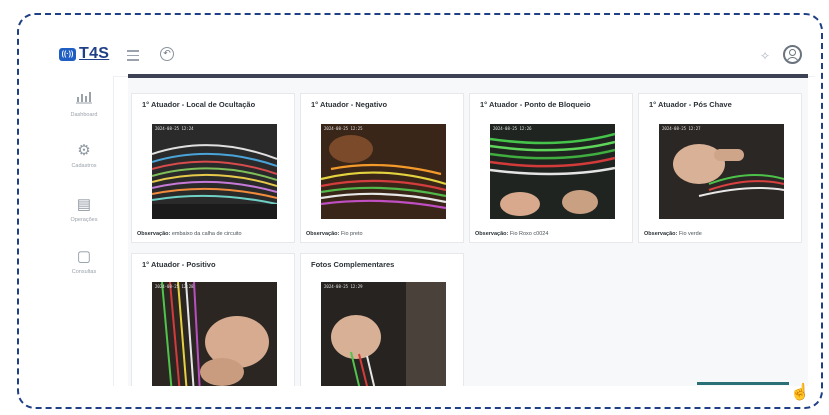 The width and height of the screenshot is (829, 415). Describe the element at coordinates (792, 54) in the screenshot. I see `user-avatar-icon` at that location.